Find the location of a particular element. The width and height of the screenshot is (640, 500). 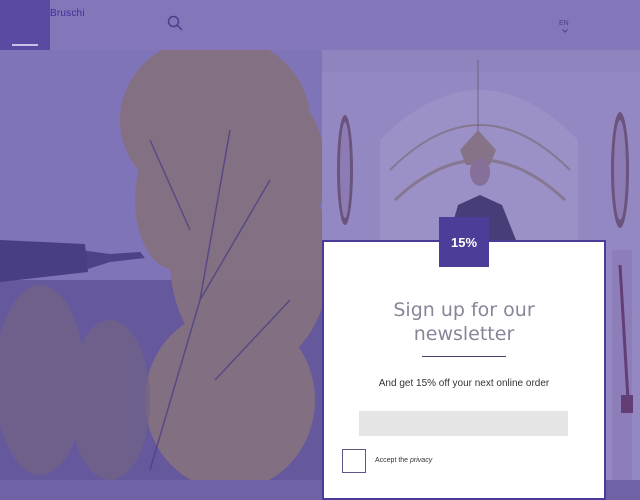

chevron-down-icon is located at coordinates (565, 31).